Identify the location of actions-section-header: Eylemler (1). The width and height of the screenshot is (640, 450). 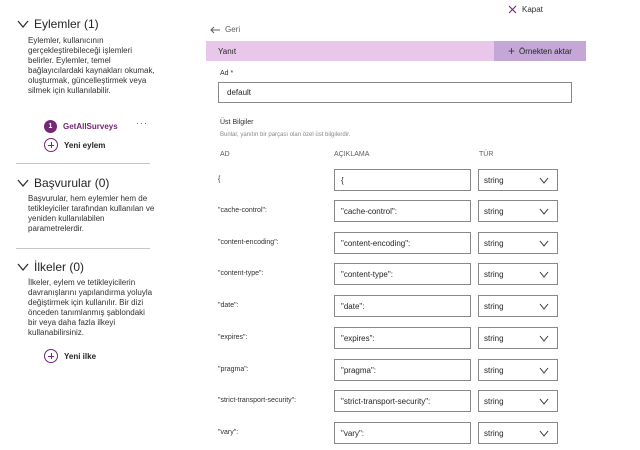
(57, 24).